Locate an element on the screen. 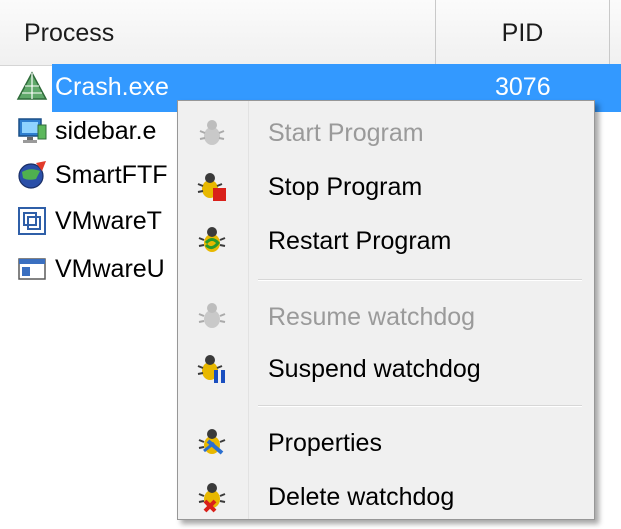 This screenshot has width=621, height=529. bug-suspend-icon is located at coordinates (211, 369).